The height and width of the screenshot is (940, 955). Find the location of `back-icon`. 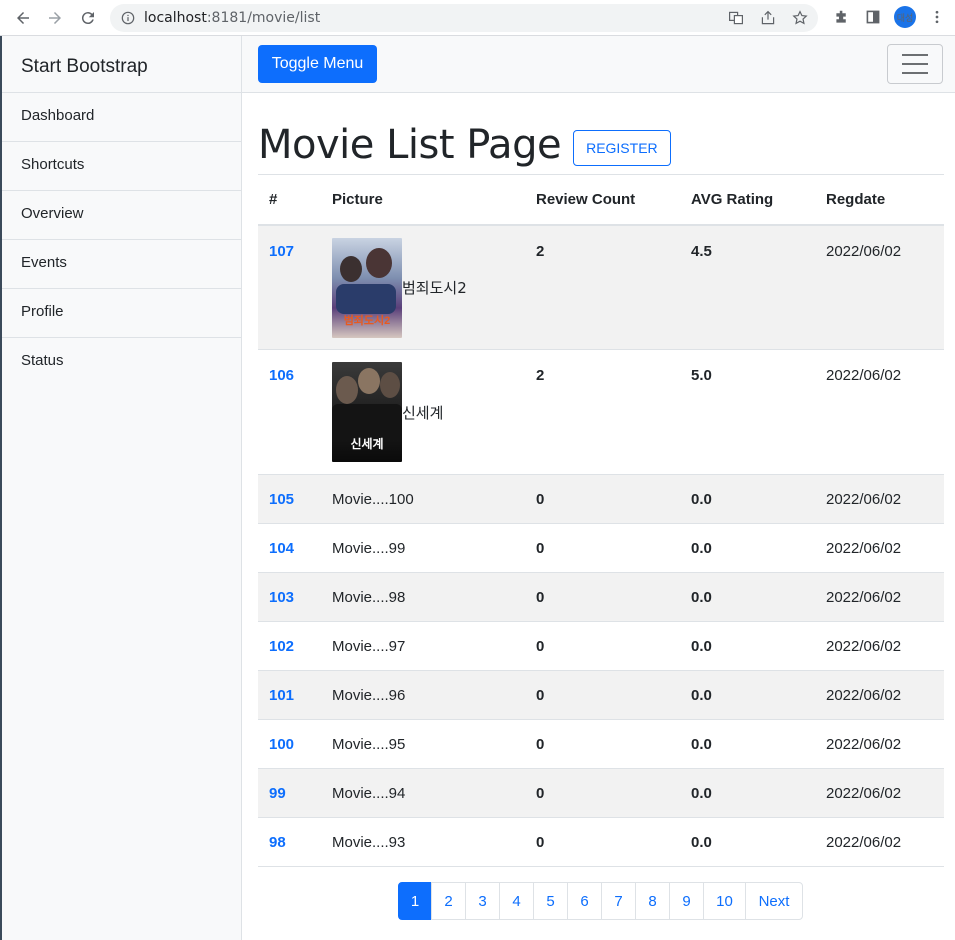

back-icon is located at coordinates (23, 18).